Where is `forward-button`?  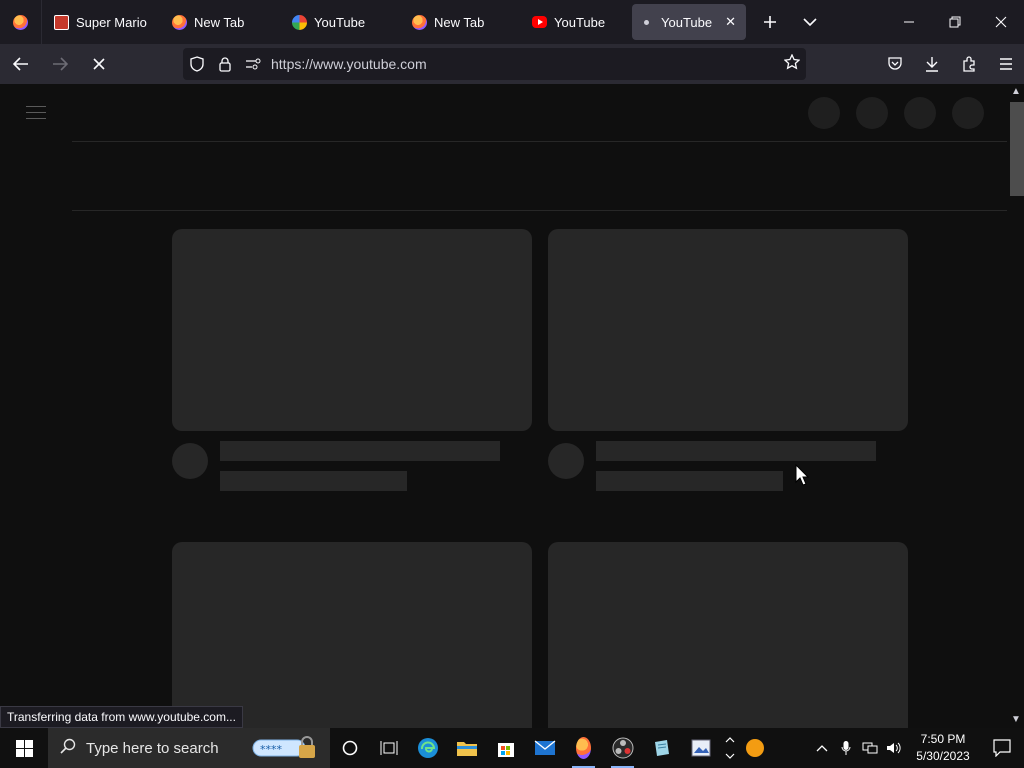
forward-button is located at coordinates (60, 64).